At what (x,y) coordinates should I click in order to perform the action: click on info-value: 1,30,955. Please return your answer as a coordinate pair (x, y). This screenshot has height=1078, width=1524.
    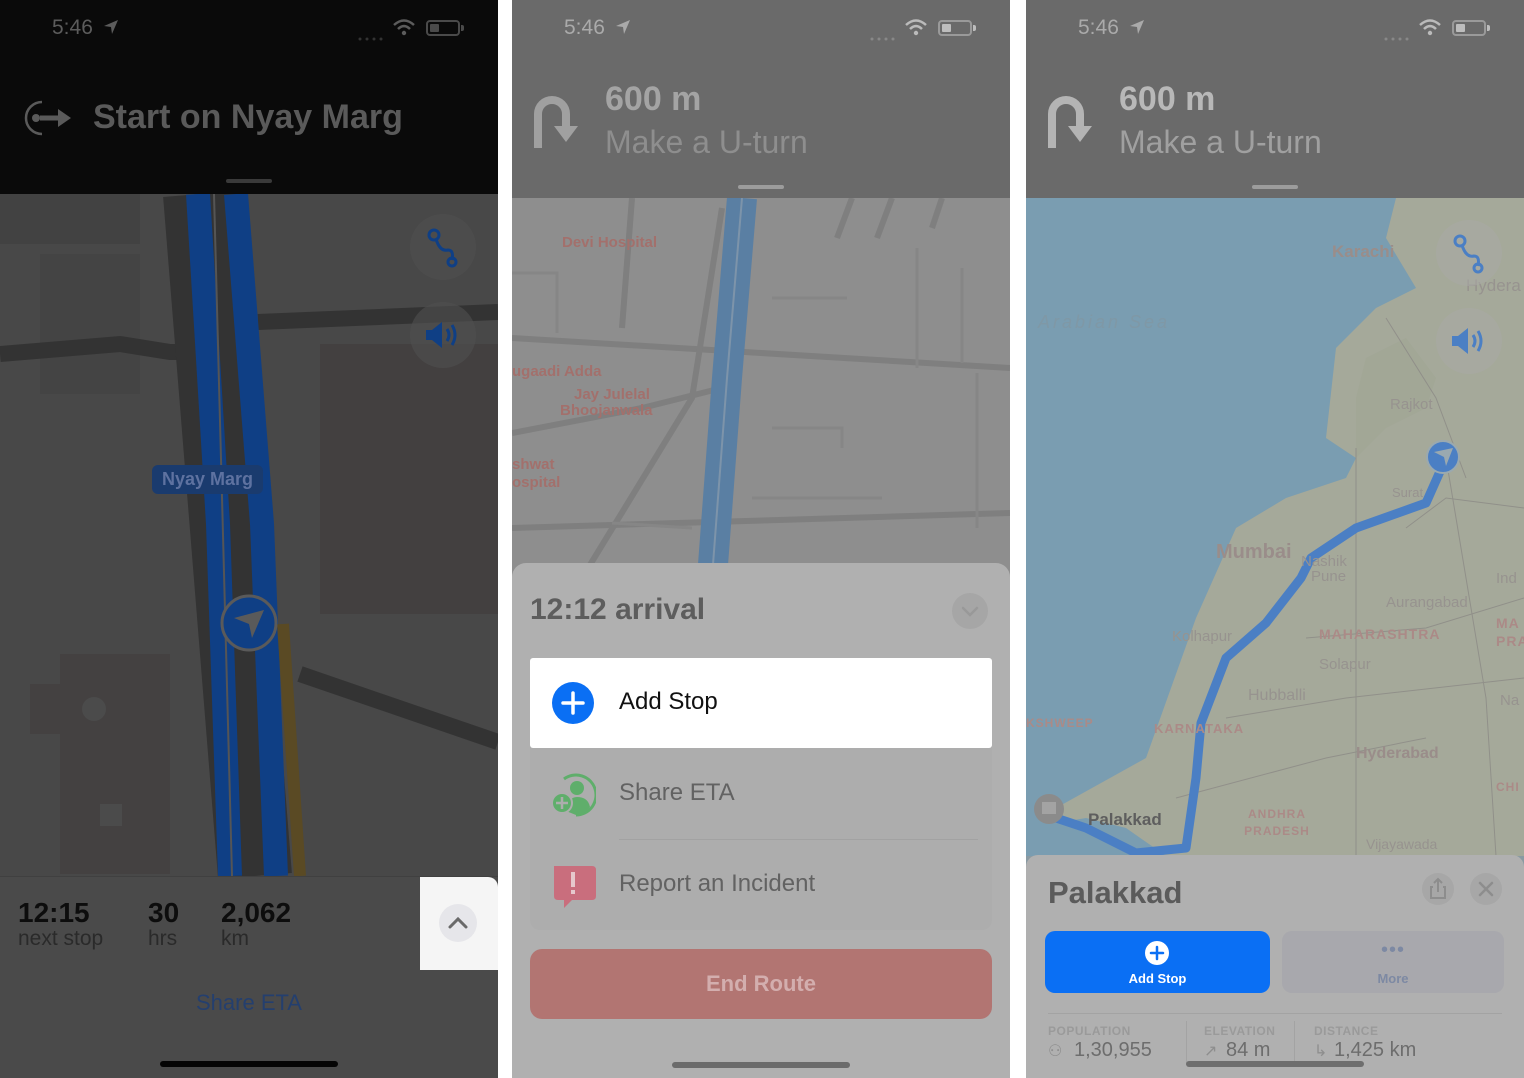
    Looking at the image, I should click on (1113, 1050).